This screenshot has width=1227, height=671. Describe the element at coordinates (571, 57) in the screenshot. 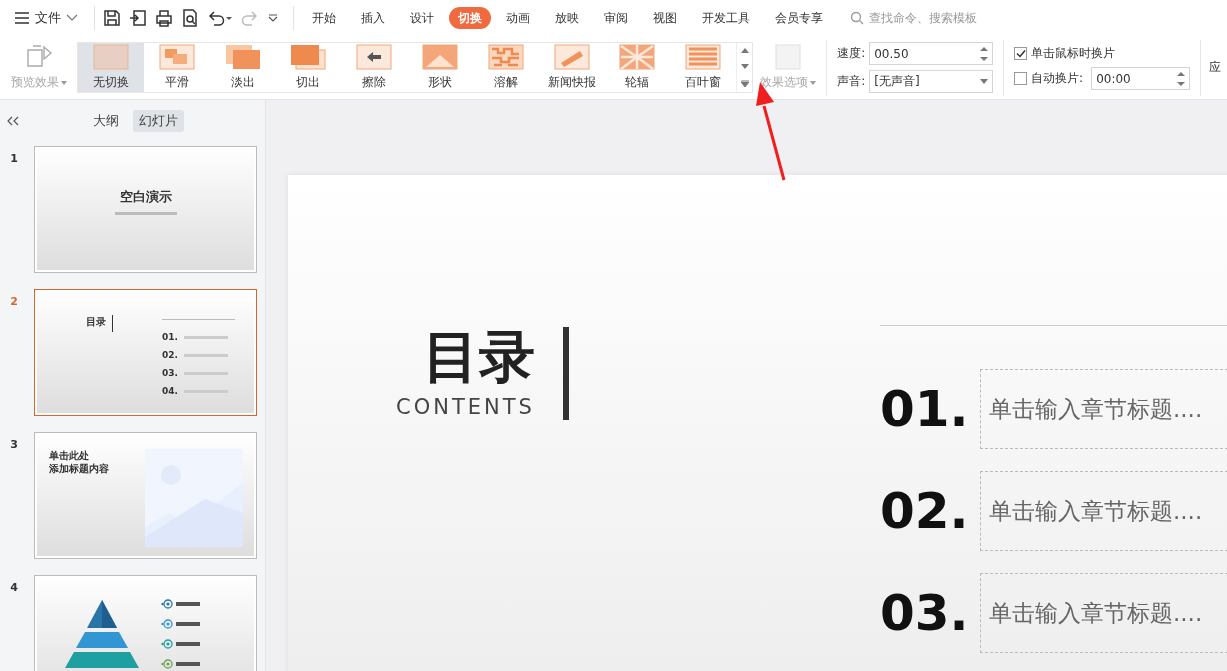

I see `diagonal-bar-icon` at that location.